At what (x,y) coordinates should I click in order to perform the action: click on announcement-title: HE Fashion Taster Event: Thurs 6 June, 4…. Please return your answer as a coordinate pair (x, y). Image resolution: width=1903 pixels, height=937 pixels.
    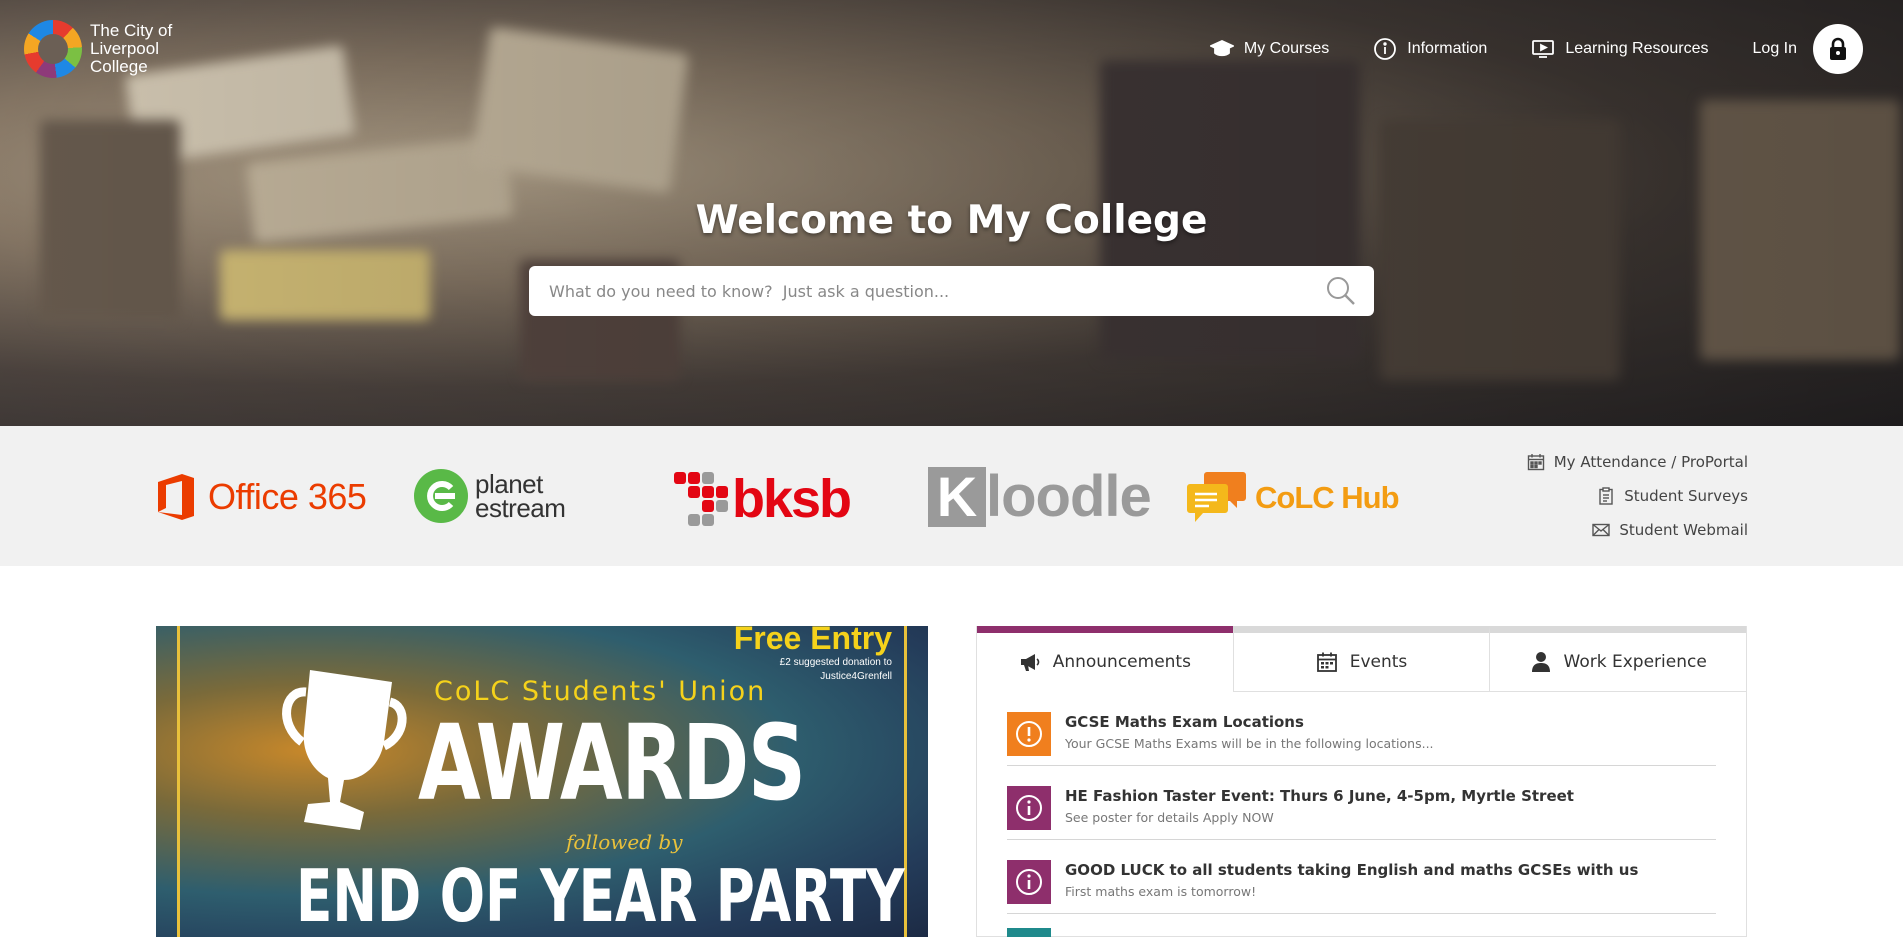
    Looking at the image, I should click on (1319, 796).